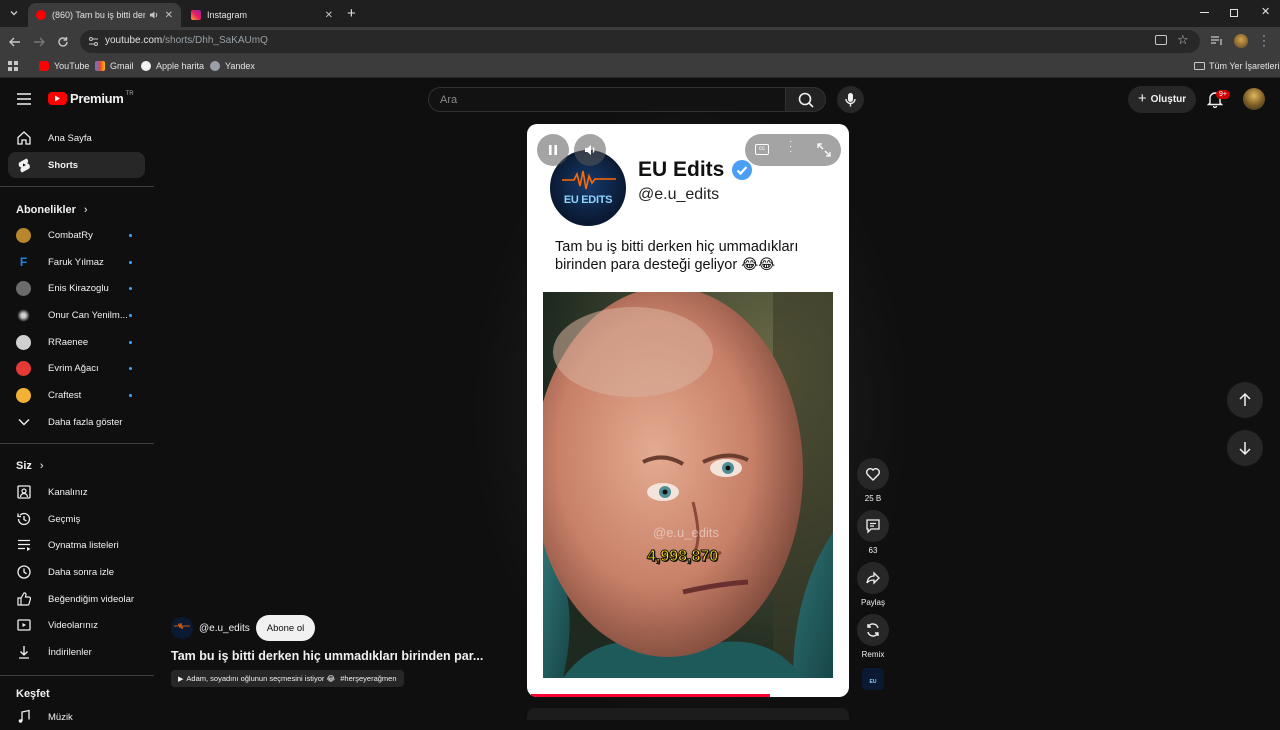 The height and width of the screenshot is (730, 1280). Describe the element at coordinates (93, 41) in the screenshot. I see `site-info-icon` at that location.